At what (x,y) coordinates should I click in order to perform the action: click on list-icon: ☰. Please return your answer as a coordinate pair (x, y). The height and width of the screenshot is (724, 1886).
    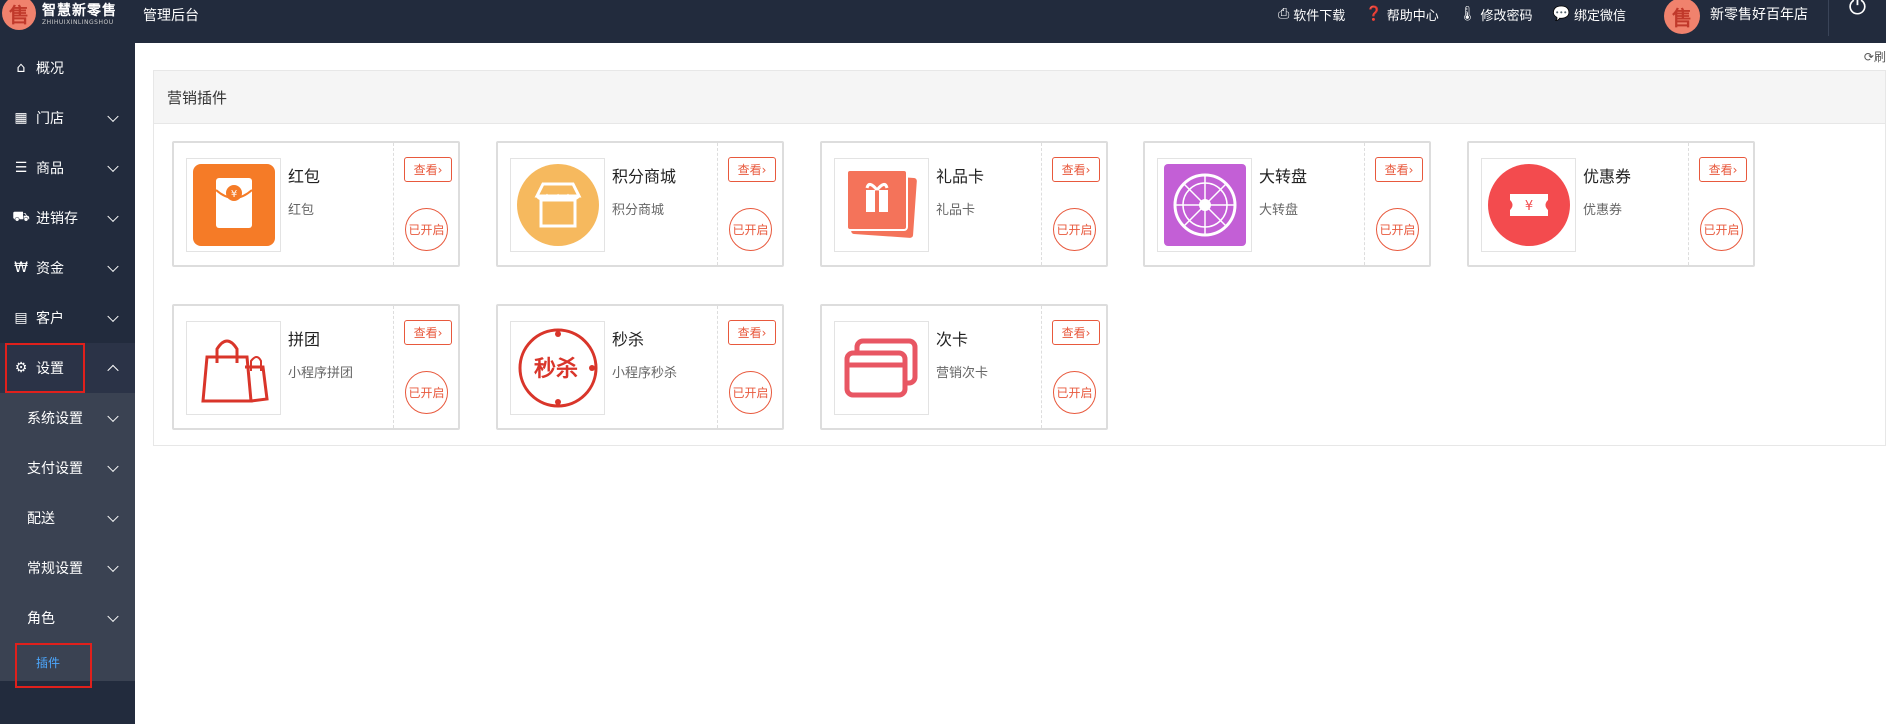
    Looking at the image, I should click on (21, 168).